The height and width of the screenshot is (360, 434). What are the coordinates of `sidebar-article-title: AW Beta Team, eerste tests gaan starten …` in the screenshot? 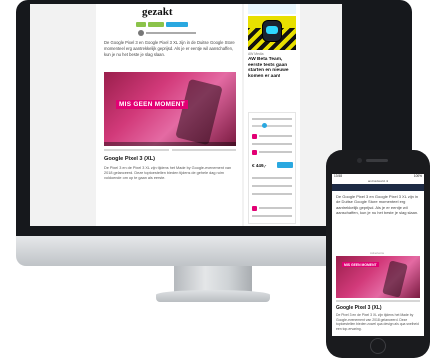 It's located at (272, 68).